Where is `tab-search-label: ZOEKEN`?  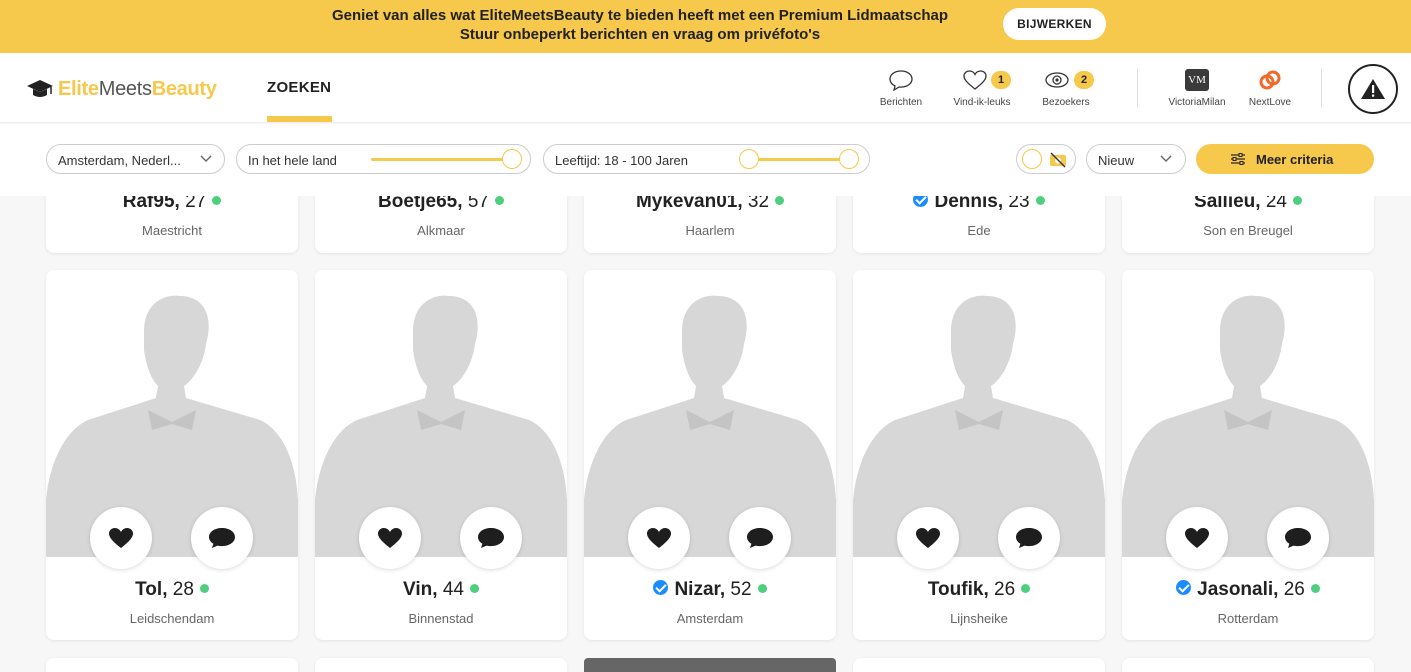 tab-search-label: ZOEKEN is located at coordinates (299, 87).